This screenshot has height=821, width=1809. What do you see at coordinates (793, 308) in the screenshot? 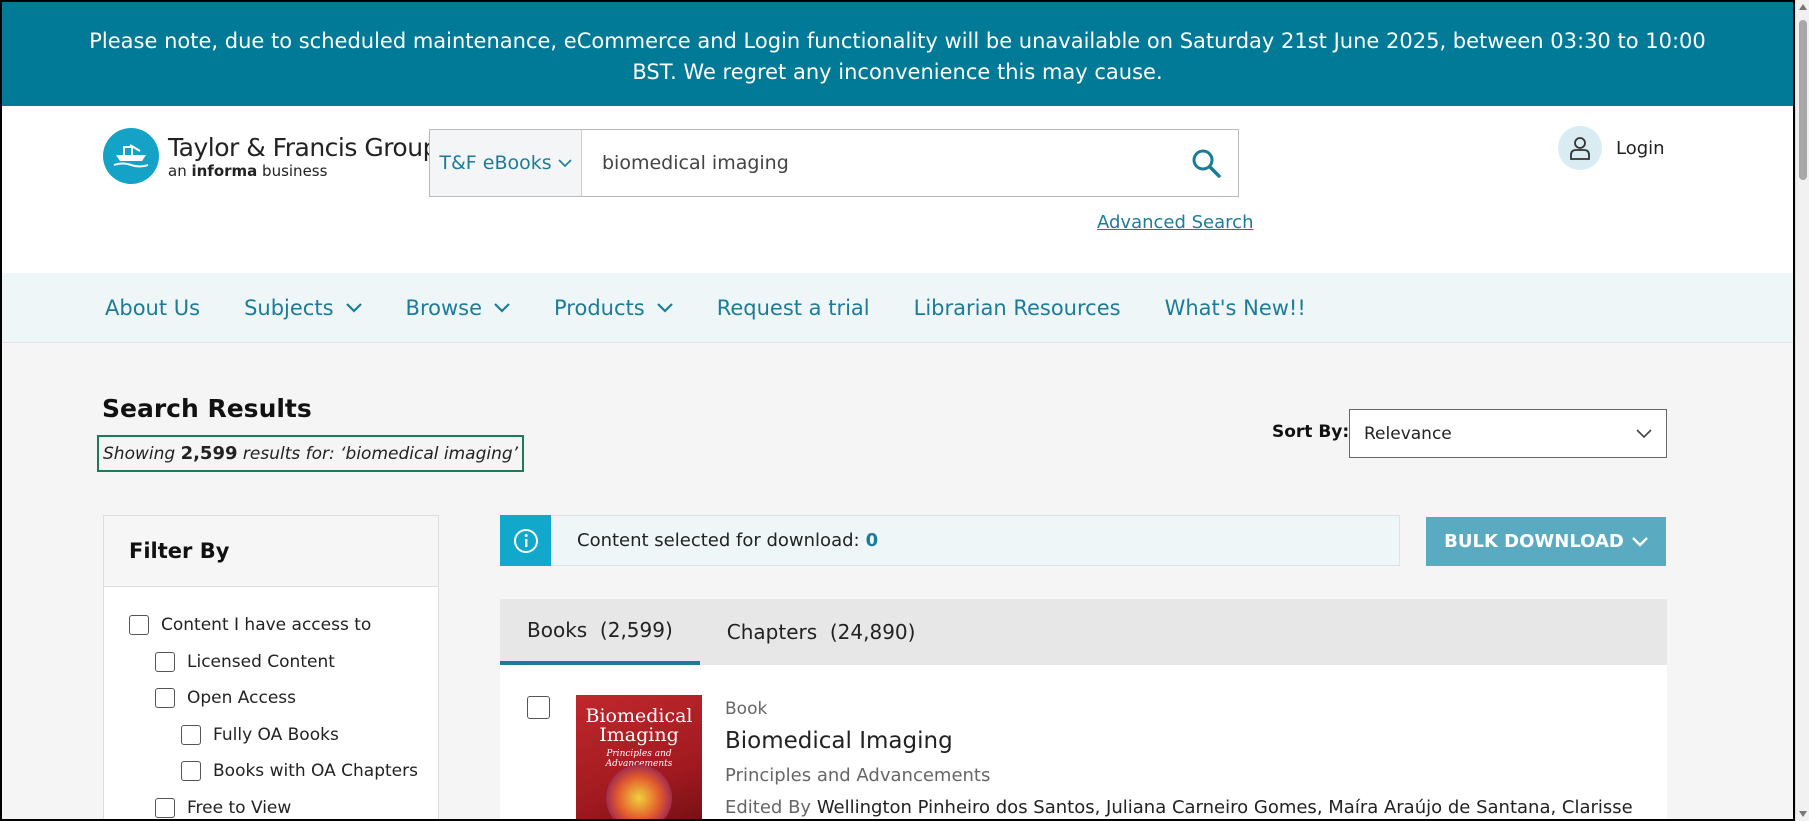
I see `nav-request-trial: Request a trial` at bounding box center [793, 308].